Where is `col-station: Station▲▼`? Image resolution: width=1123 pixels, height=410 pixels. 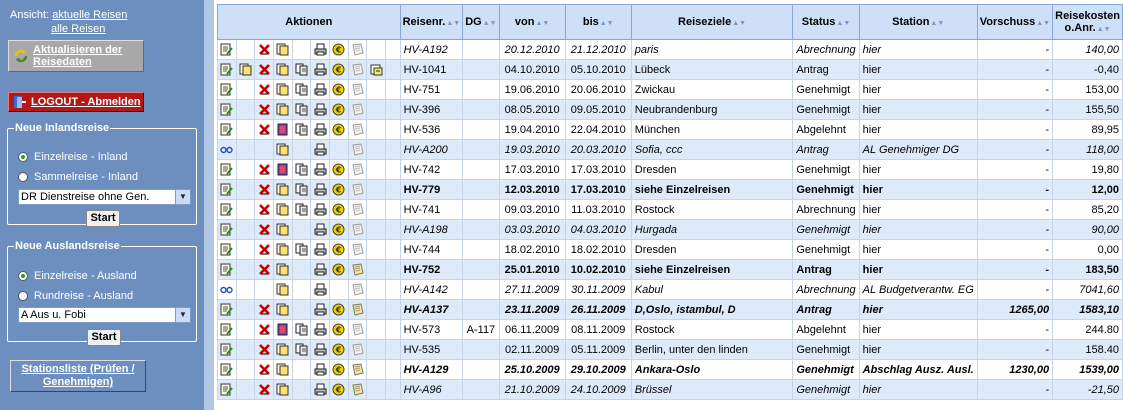 col-station: Station▲▼ is located at coordinates (918, 22).